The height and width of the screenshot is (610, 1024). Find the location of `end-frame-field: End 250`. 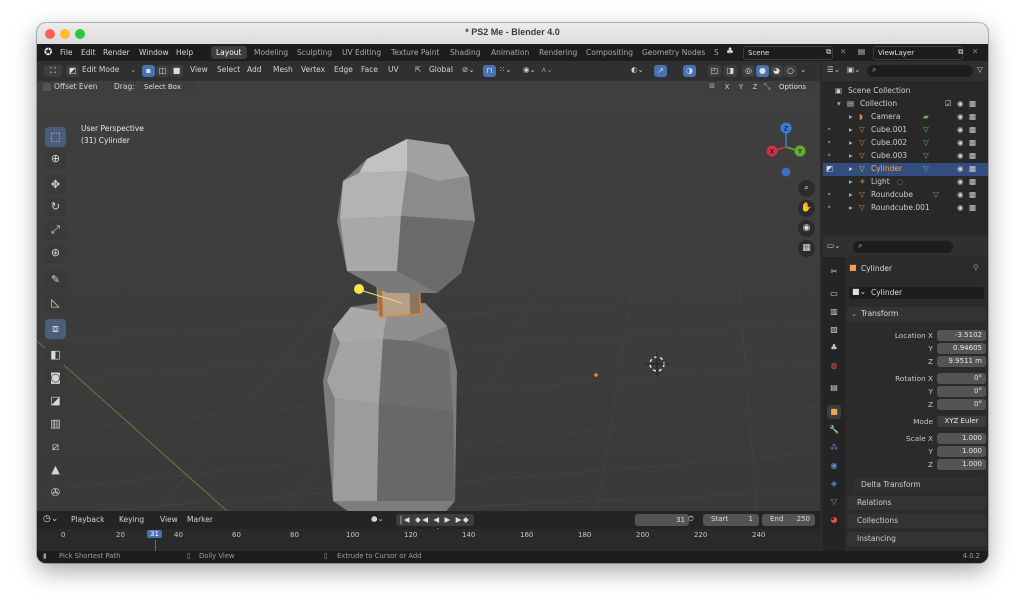

end-frame-field: End 250 is located at coordinates (788, 520).